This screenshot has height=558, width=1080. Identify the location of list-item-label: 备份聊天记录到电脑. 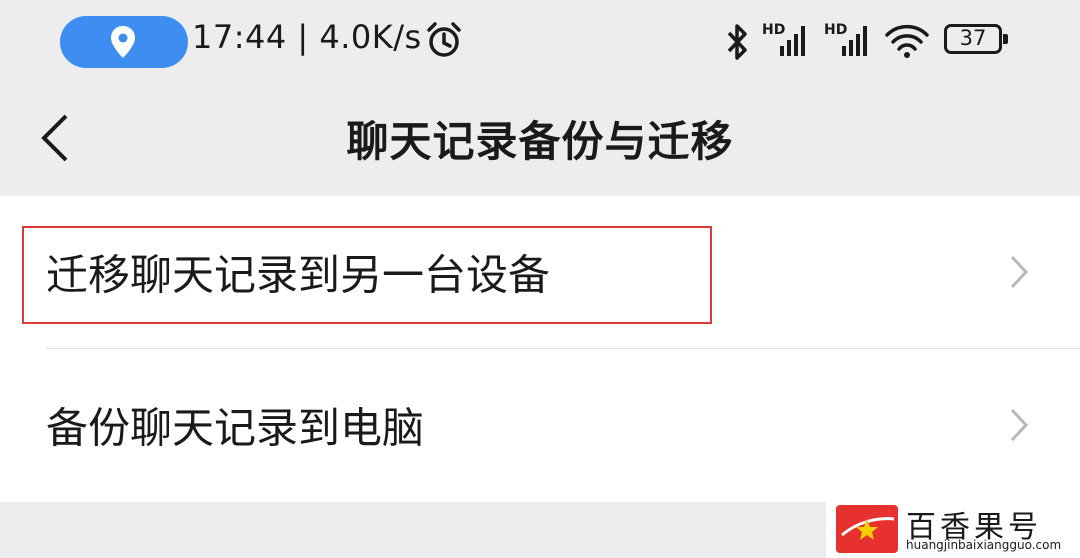
(235, 428).